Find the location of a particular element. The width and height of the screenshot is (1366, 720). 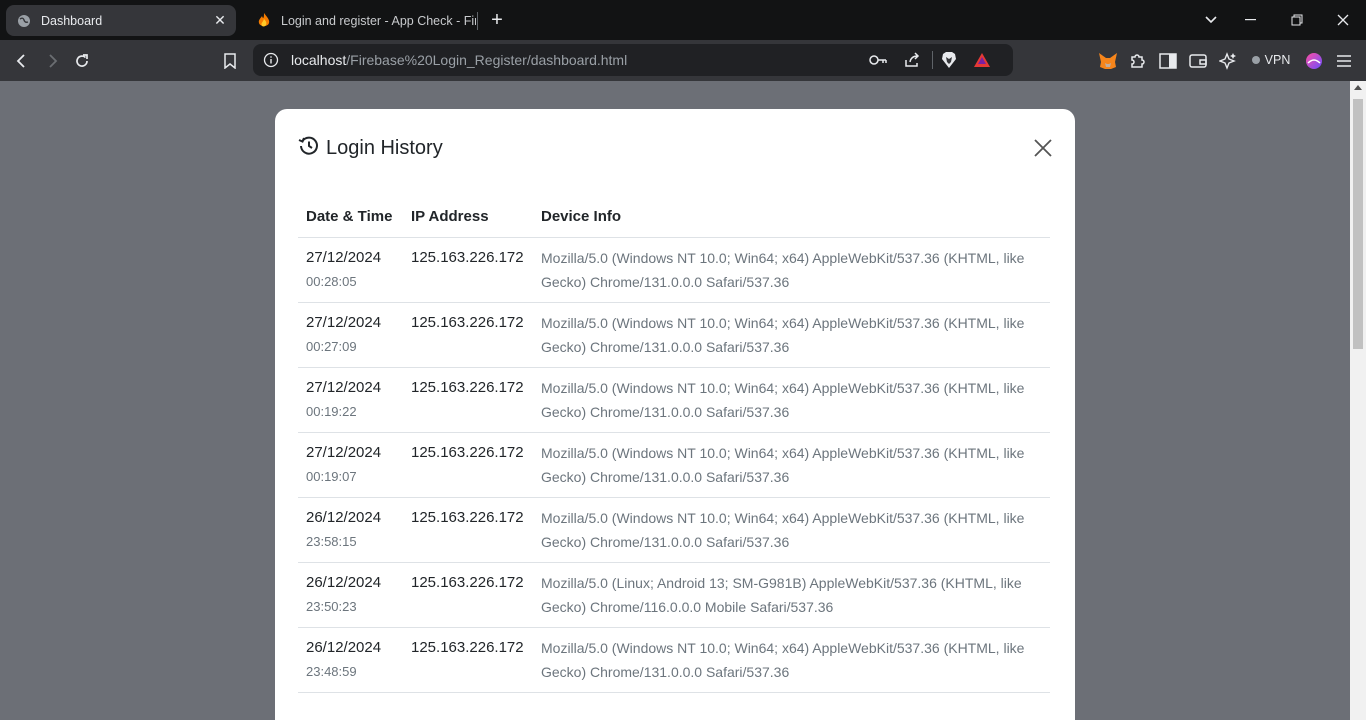

vpn-status-dot is located at coordinates (1255, 60).